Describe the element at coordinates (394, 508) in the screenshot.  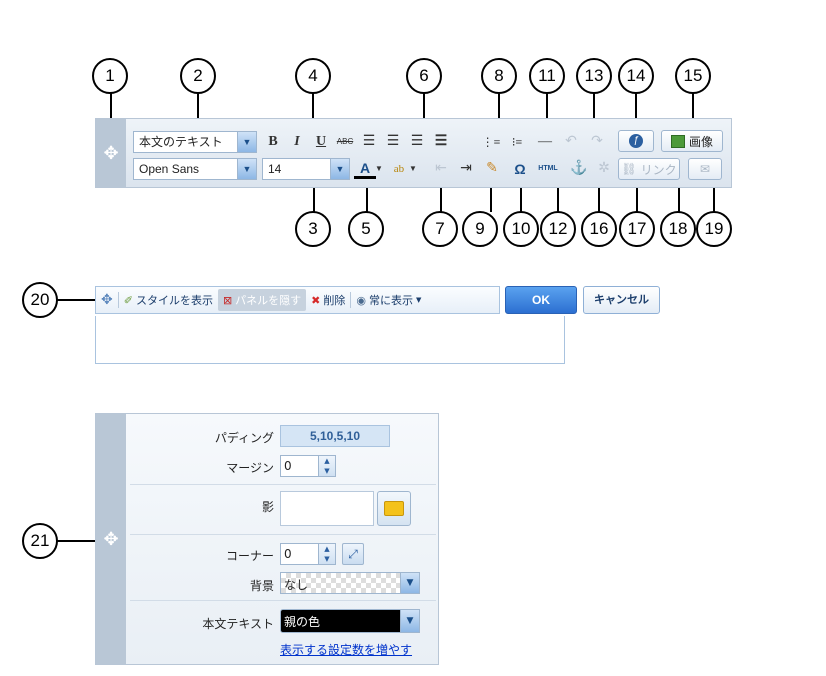
I see `shadow-picker-button` at that location.